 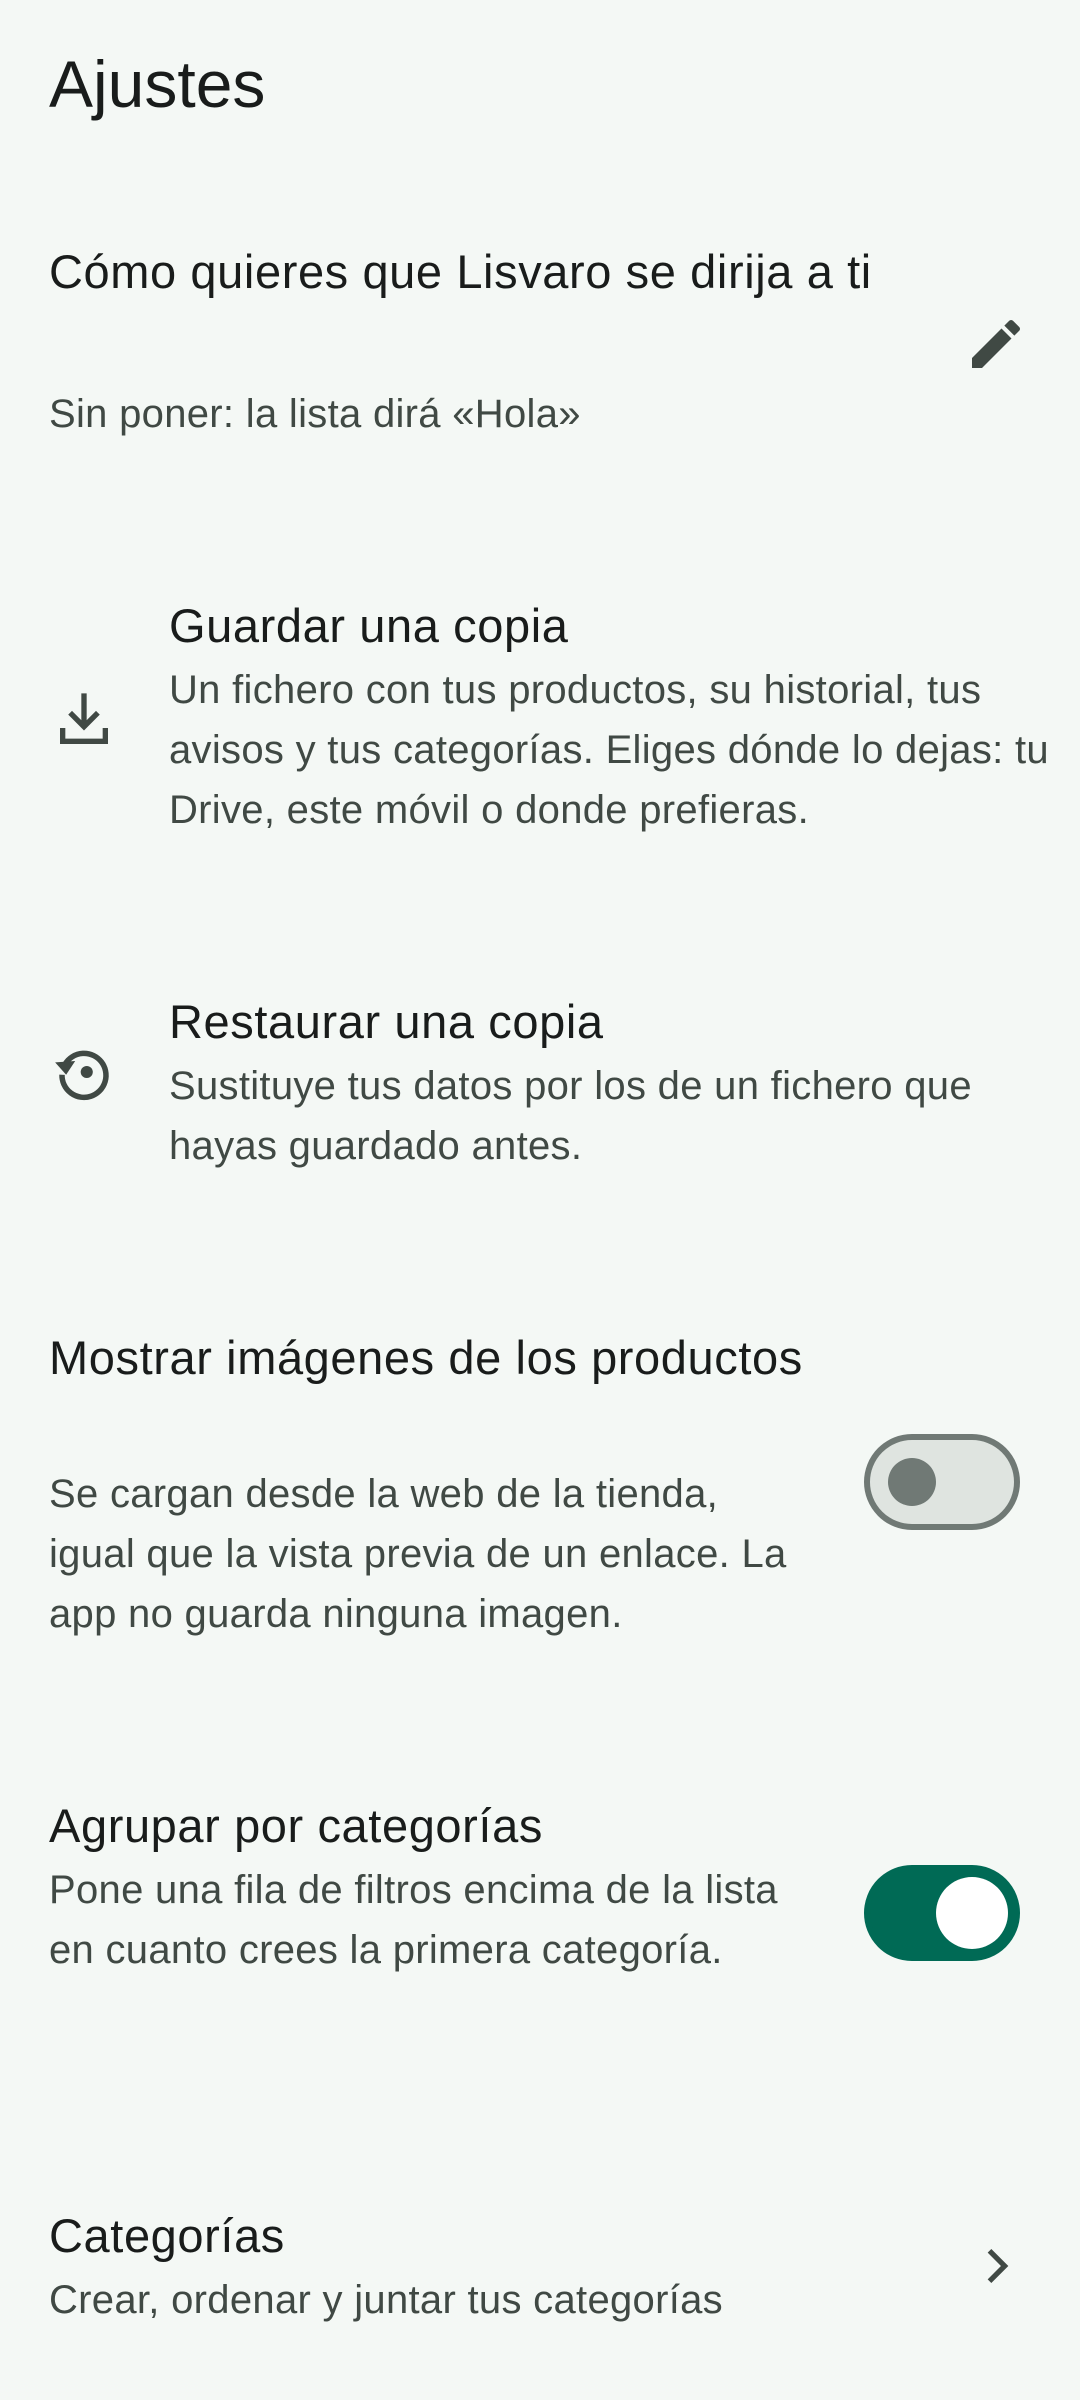 I want to click on setting-backup-title: Guardar una copia, so click(x=369, y=625).